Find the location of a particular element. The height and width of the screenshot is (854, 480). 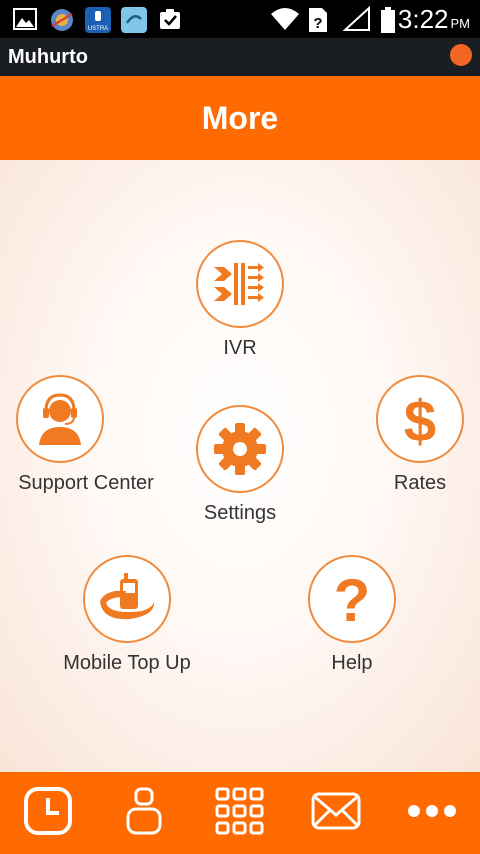

question-icon: ? is located at coordinates (352, 599).